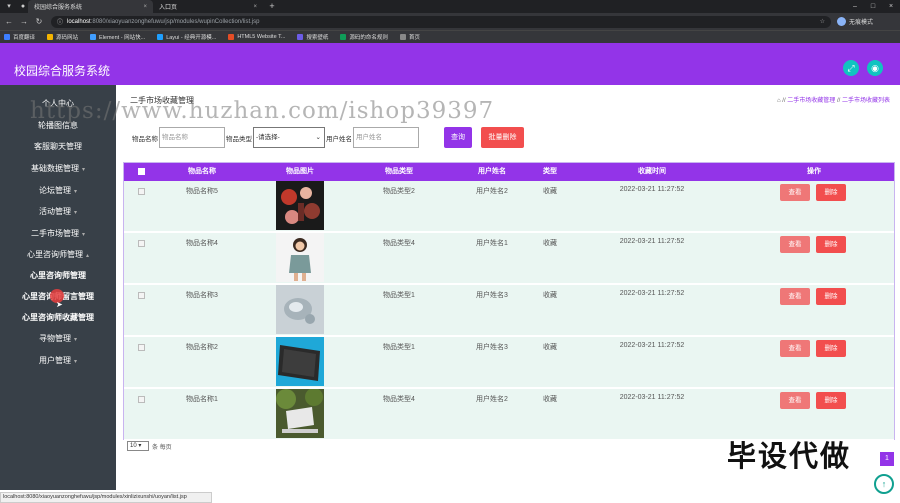 The image size is (900, 503). What do you see at coordinates (789, 456) in the screenshot?
I see `promo-overlay-text: 毕设代做` at bounding box center [789, 456].